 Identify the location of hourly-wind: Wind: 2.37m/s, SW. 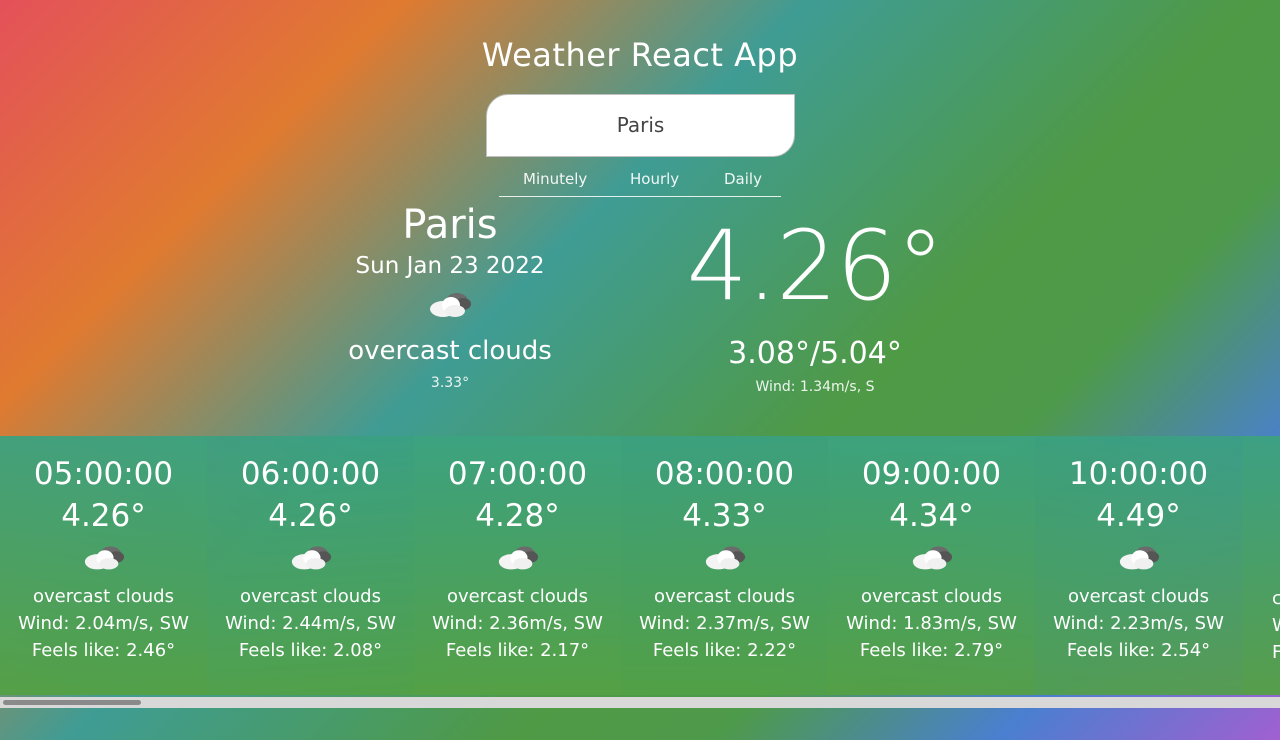
(724, 623).